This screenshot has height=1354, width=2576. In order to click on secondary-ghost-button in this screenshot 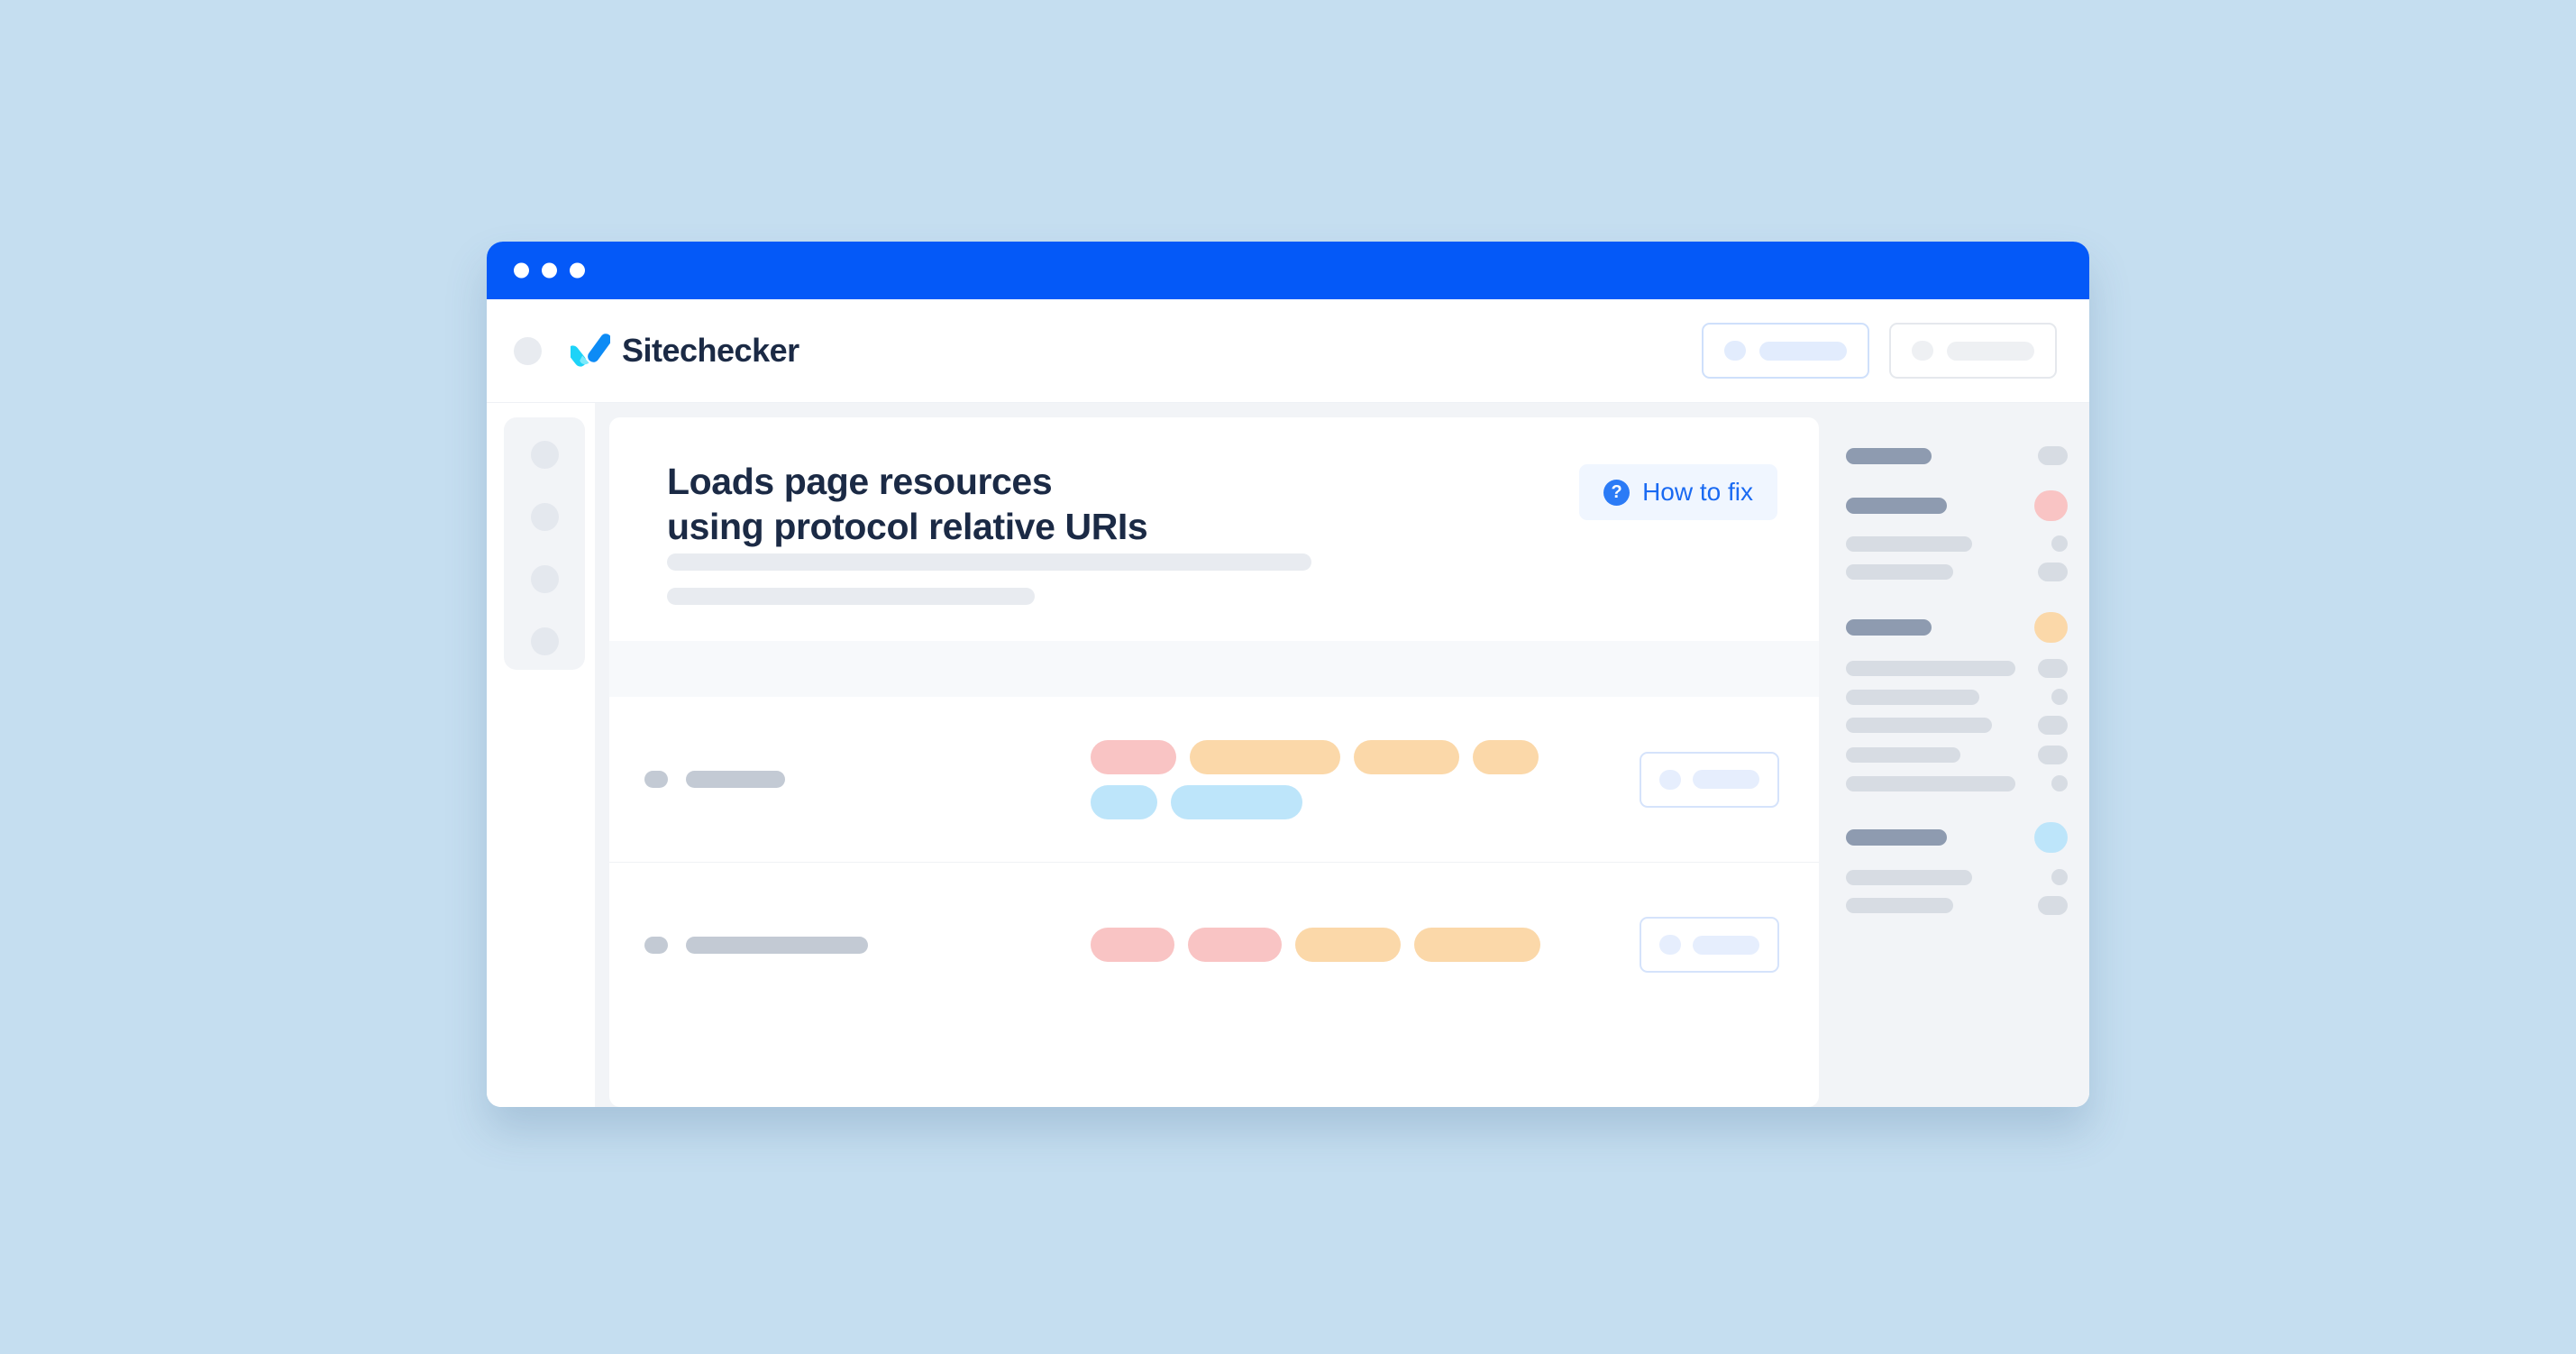, I will do `click(1973, 351)`.